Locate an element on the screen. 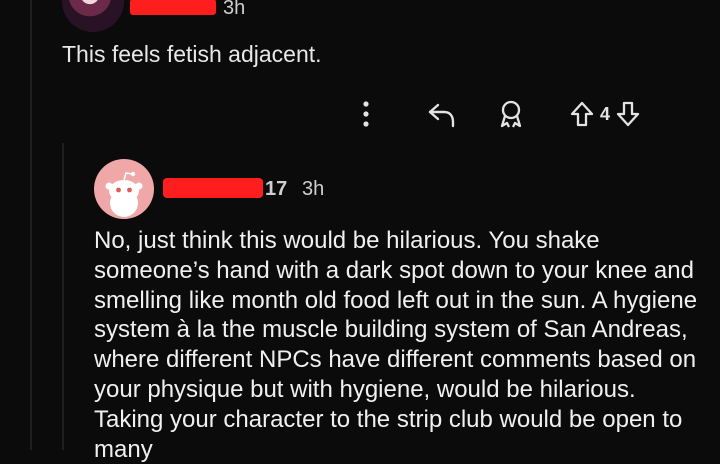  snoo-avatar-icon is located at coordinates (124, 194).